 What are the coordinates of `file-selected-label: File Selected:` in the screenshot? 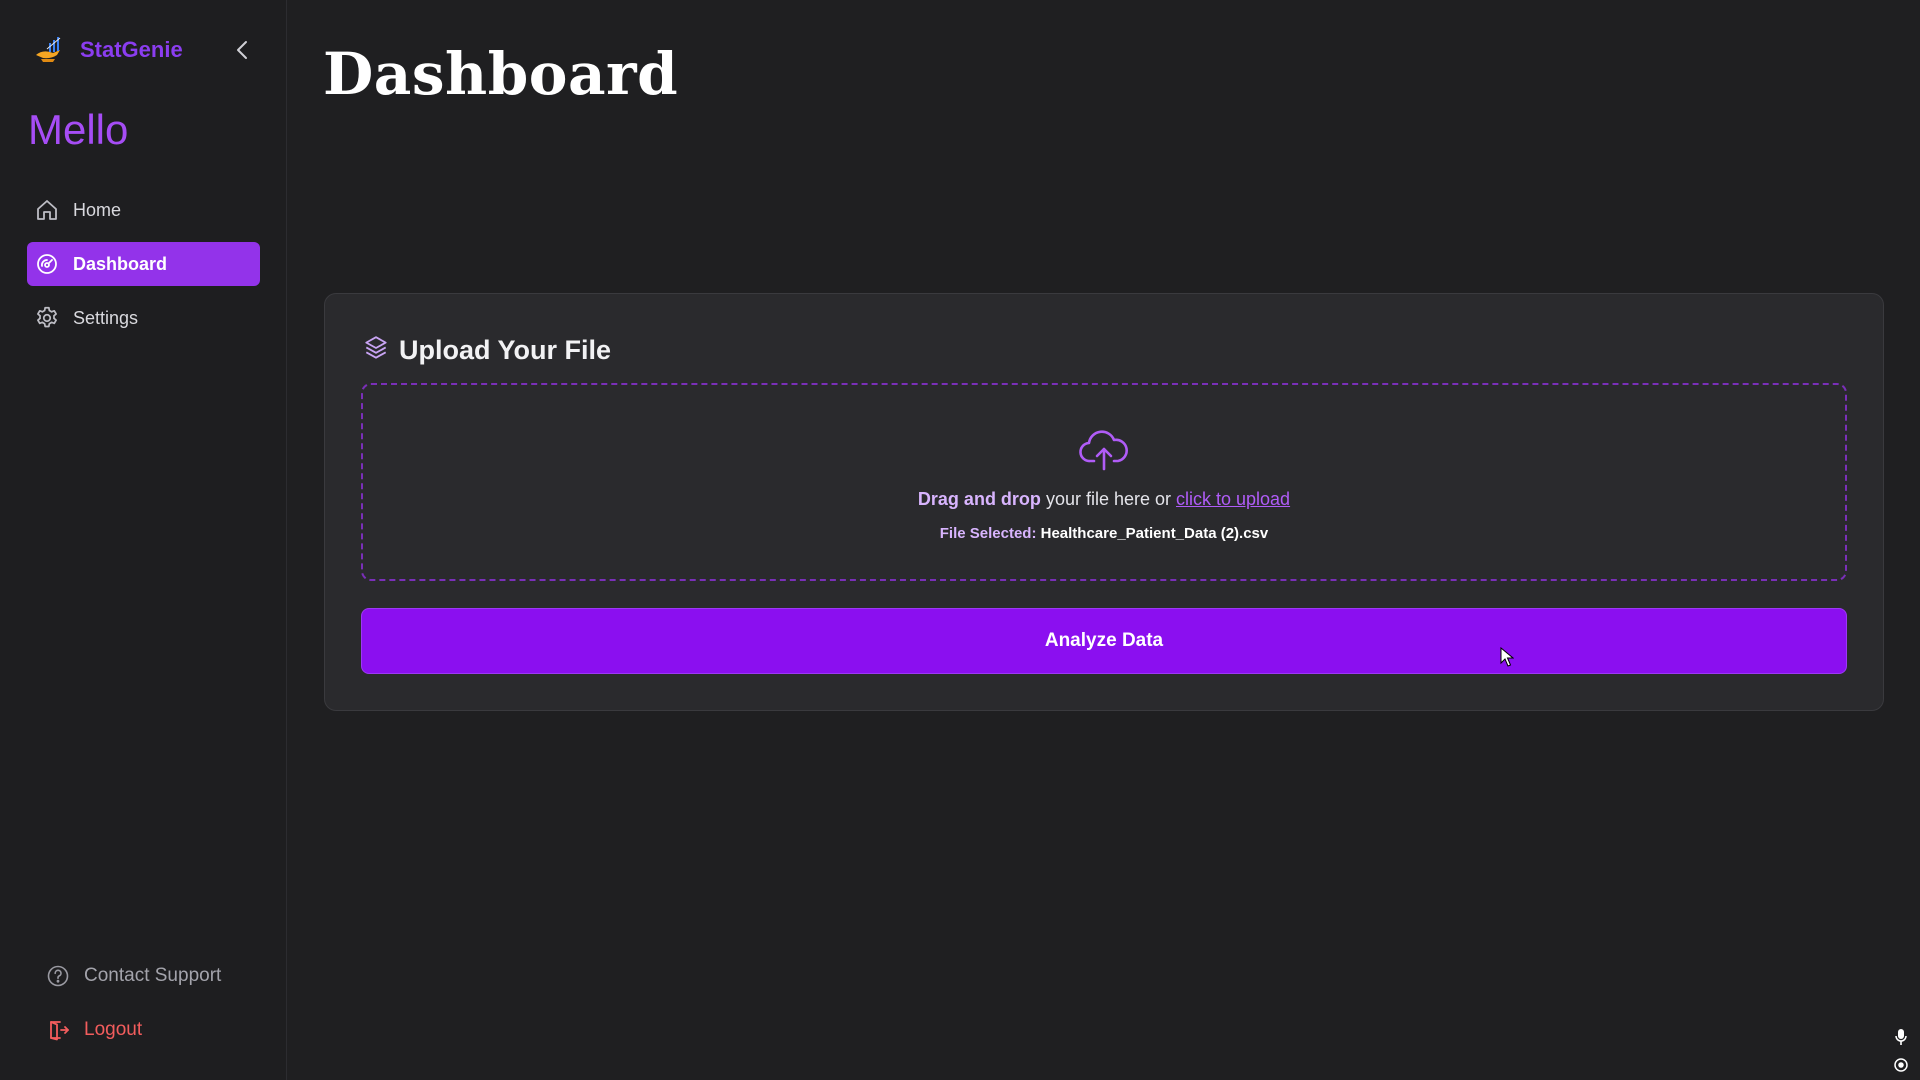 It's located at (990, 533).